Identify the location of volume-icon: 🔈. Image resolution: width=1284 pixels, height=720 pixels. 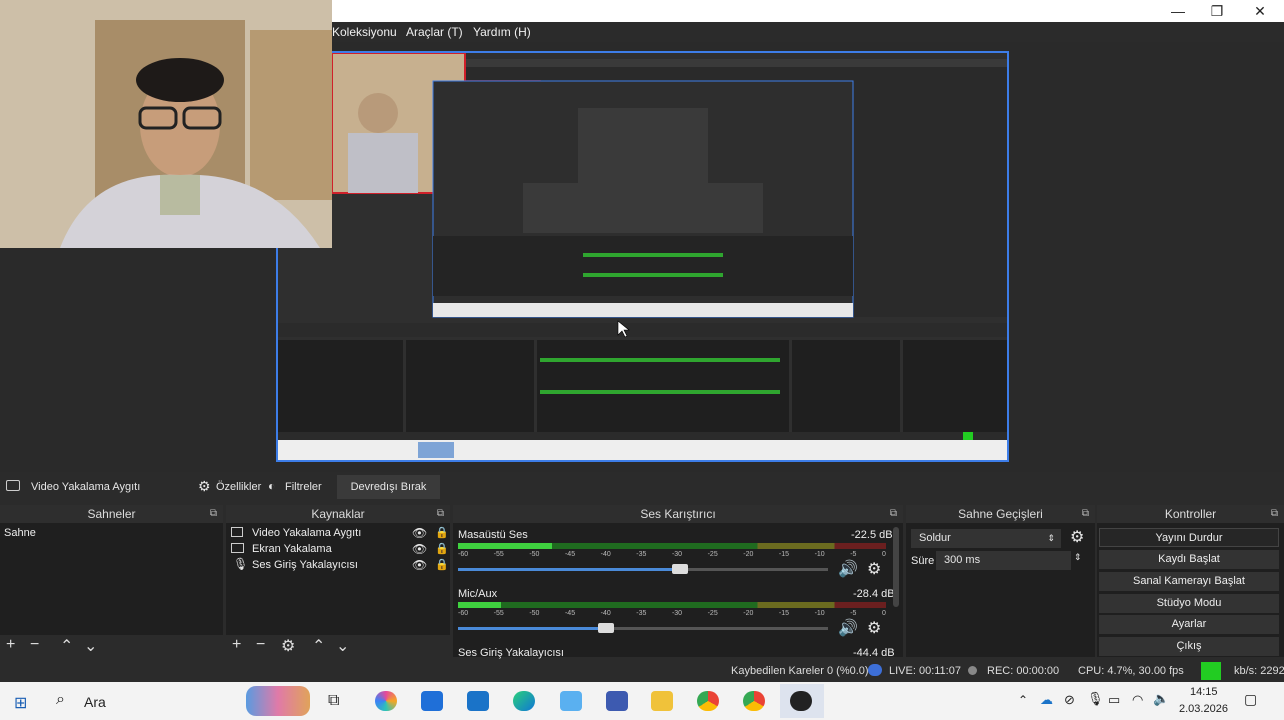
(1161, 699).